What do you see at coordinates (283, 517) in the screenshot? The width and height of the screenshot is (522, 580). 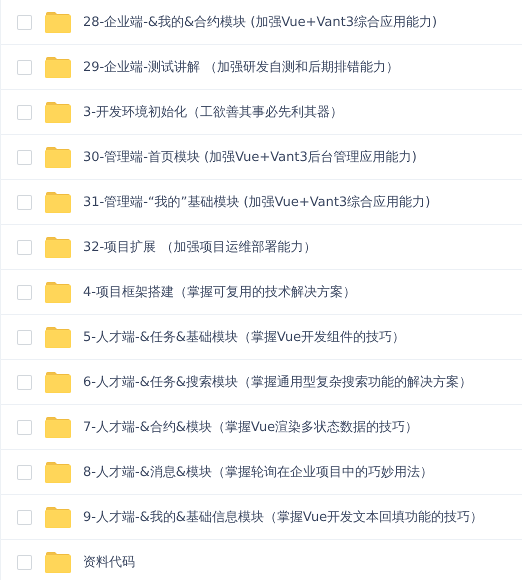 I see `folder-name: 9-人才端-&我的&基础信息模块（掌握Vue开发文本回填功能的技巧）` at bounding box center [283, 517].